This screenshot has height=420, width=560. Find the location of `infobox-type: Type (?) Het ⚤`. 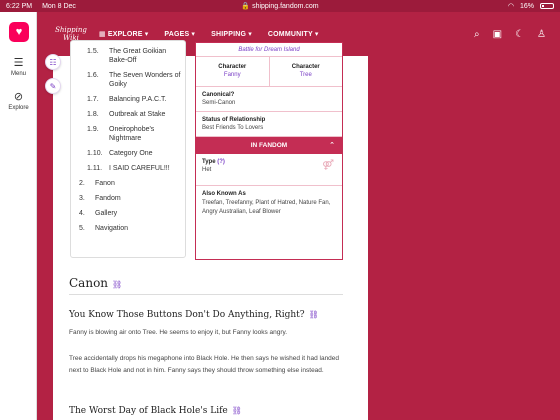

infobox-type: Type (?) Het ⚤ is located at coordinates (269, 170).